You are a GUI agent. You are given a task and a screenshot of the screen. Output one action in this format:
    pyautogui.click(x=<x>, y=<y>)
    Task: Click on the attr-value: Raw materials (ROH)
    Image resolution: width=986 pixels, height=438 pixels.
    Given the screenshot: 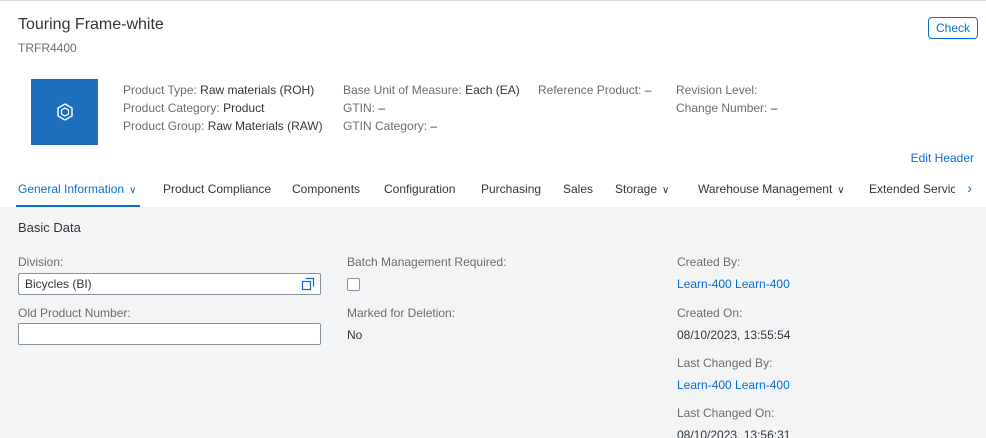 What is the action you would take?
    pyautogui.click(x=257, y=90)
    